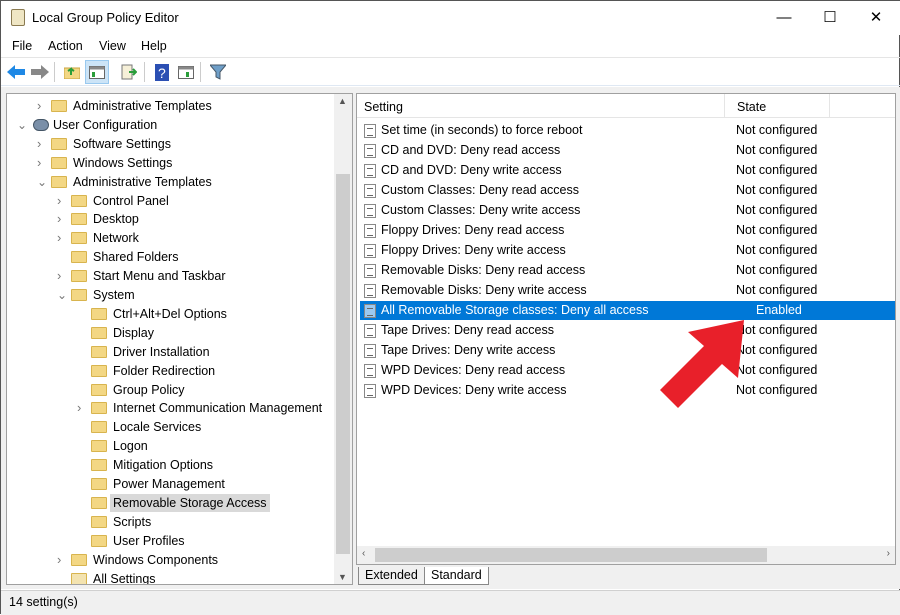  I want to click on filter-button, so click(218, 72).